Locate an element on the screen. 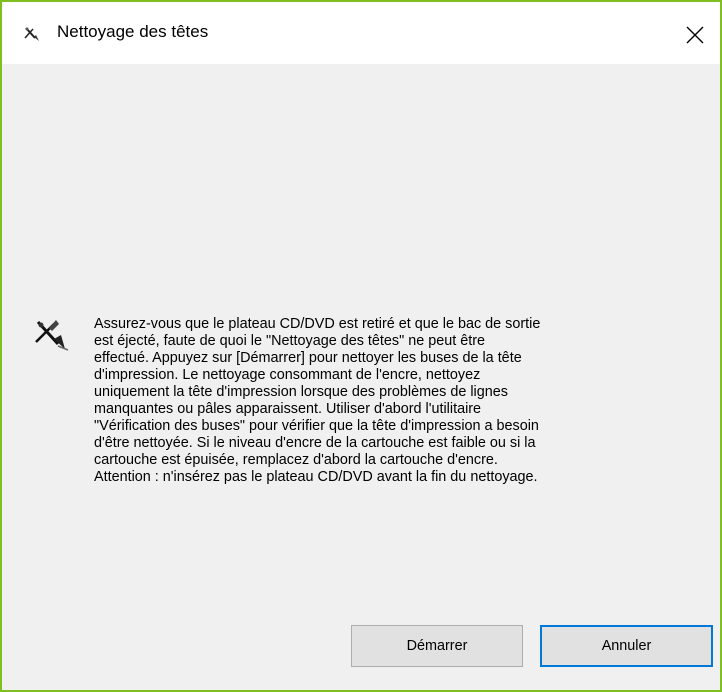  close-icon is located at coordinates (695, 35).